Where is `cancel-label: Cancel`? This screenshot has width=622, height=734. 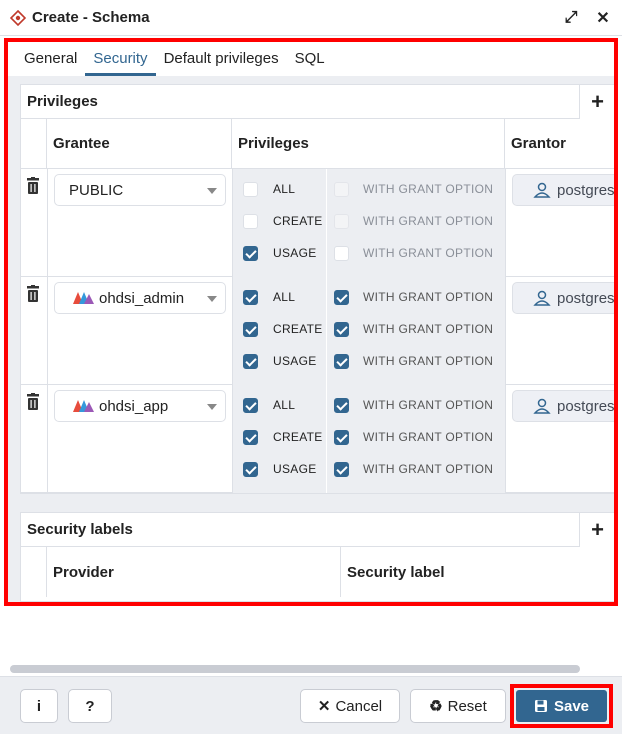 cancel-label: Cancel is located at coordinates (359, 706).